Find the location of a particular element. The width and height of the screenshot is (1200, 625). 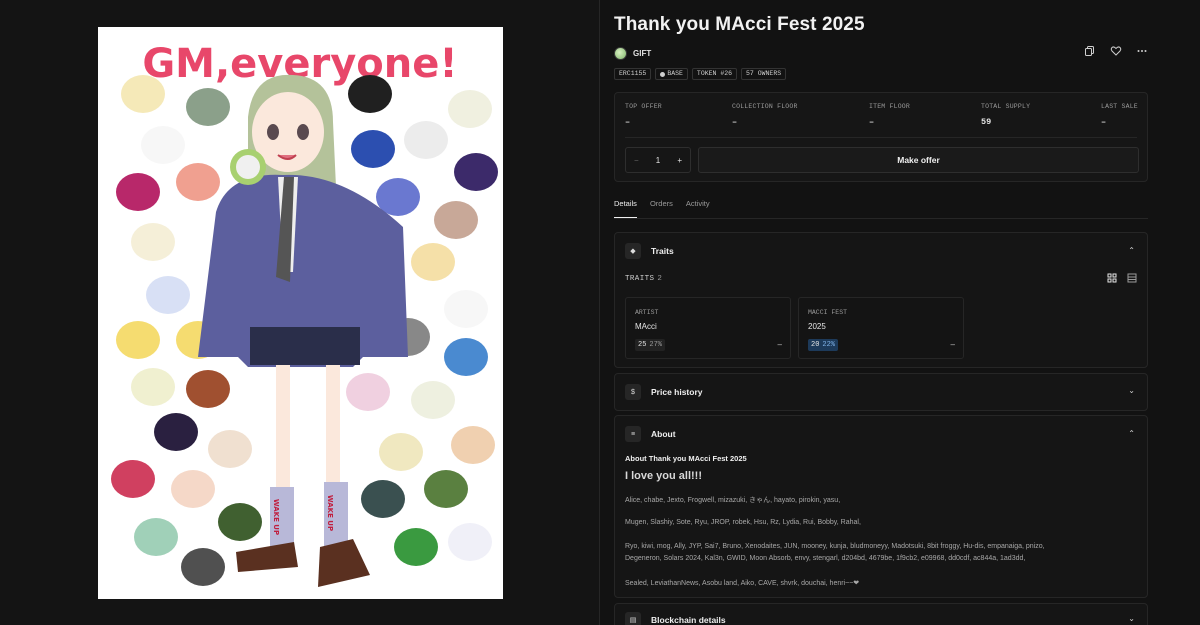

blockchain-section: ▤ Blockchain details ⌄ is located at coordinates (881, 614).